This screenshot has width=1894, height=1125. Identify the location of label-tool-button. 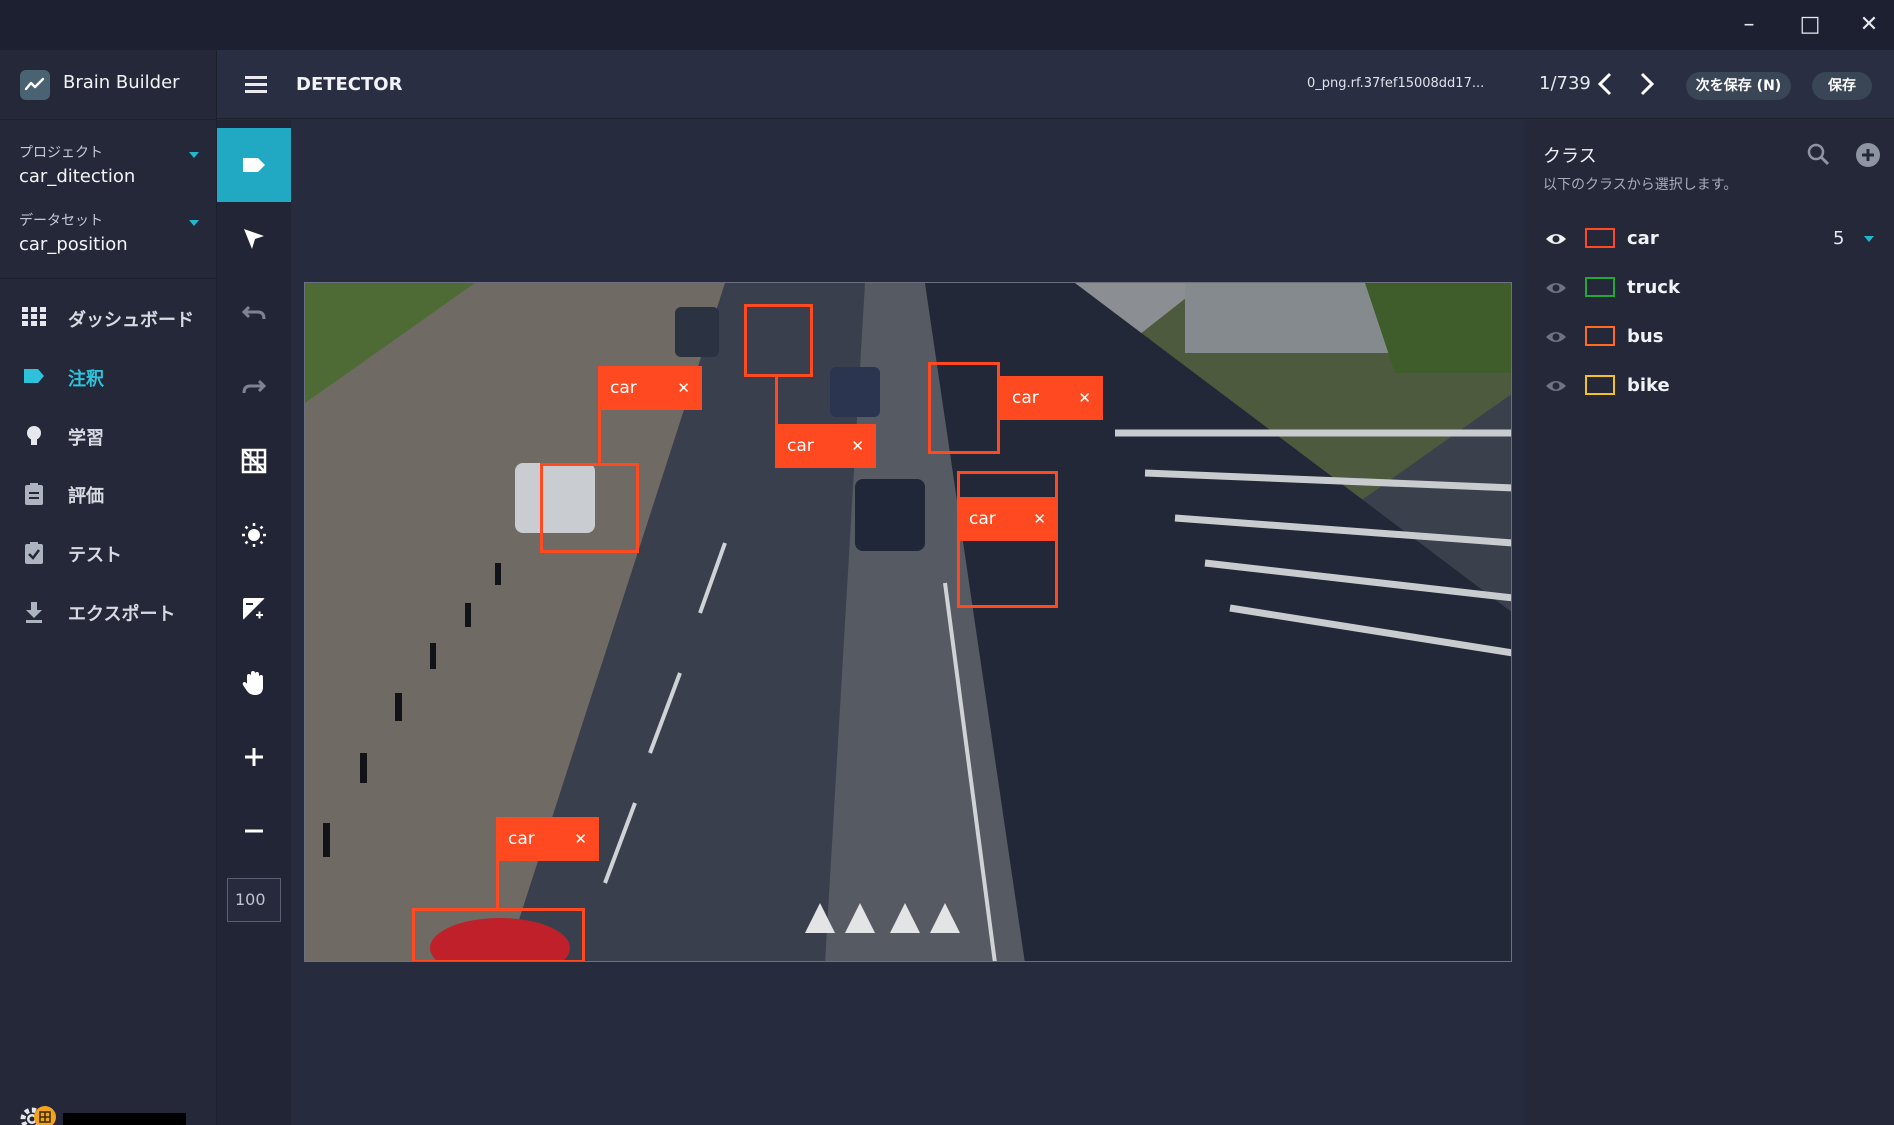
(254, 165).